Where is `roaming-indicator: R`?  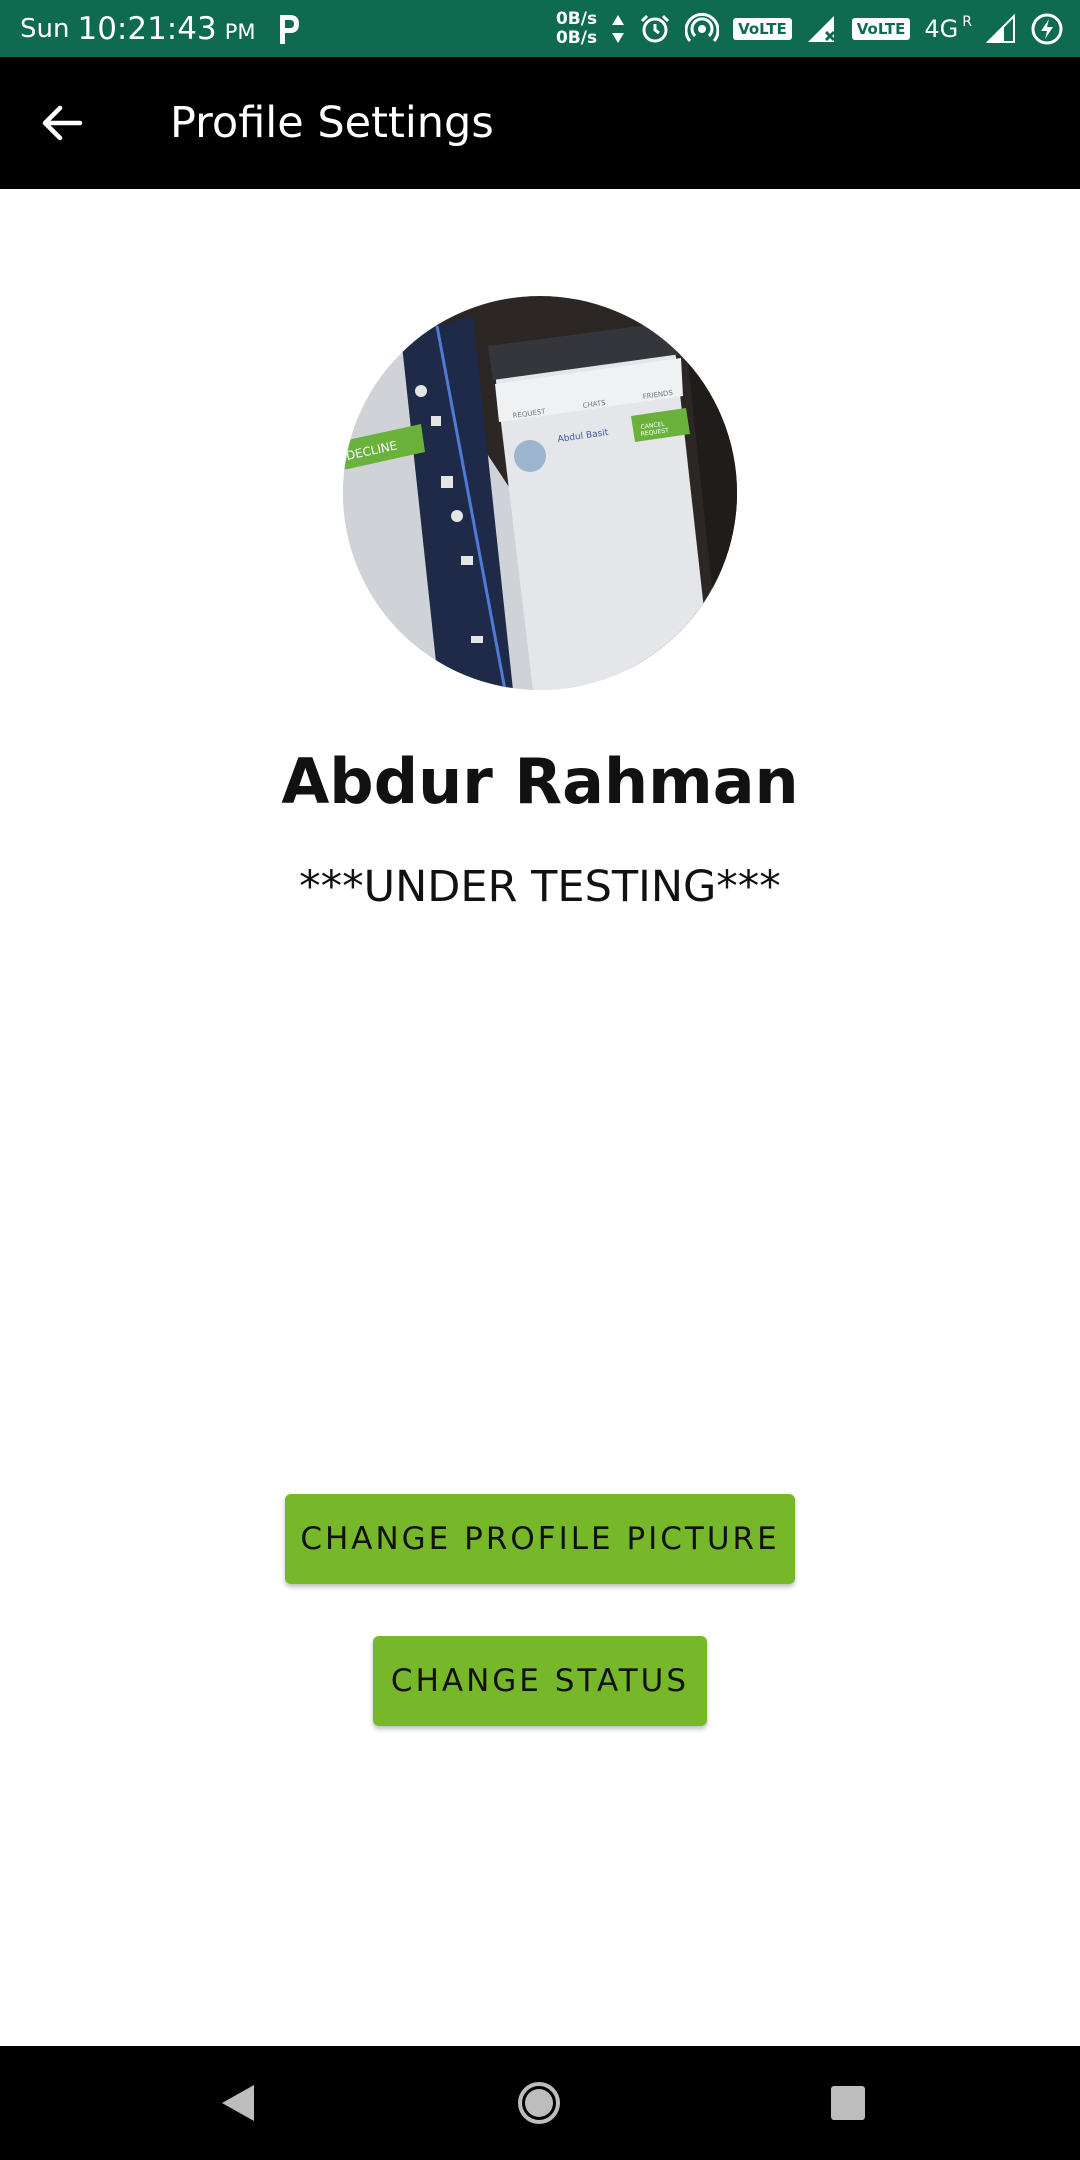 roaming-indicator: R is located at coordinates (967, 21).